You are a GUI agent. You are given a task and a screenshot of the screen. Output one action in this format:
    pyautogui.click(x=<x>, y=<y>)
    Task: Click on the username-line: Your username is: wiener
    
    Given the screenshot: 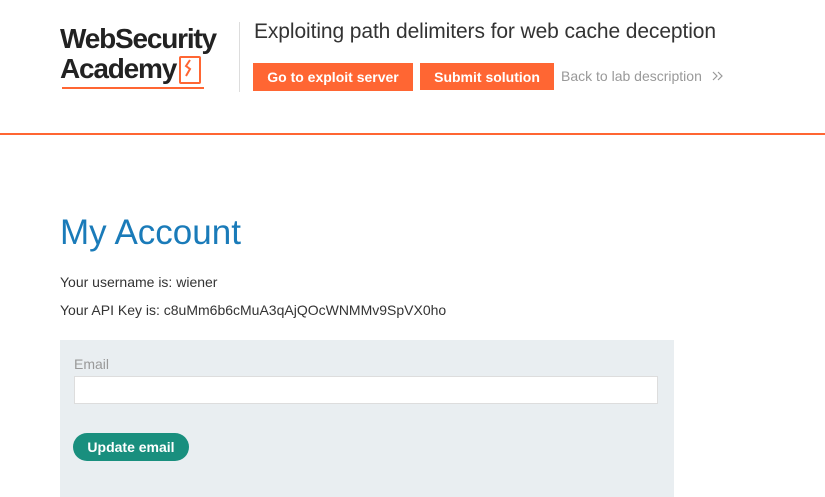 What is the action you would take?
    pyautogui.click(x=138, y=282)
    